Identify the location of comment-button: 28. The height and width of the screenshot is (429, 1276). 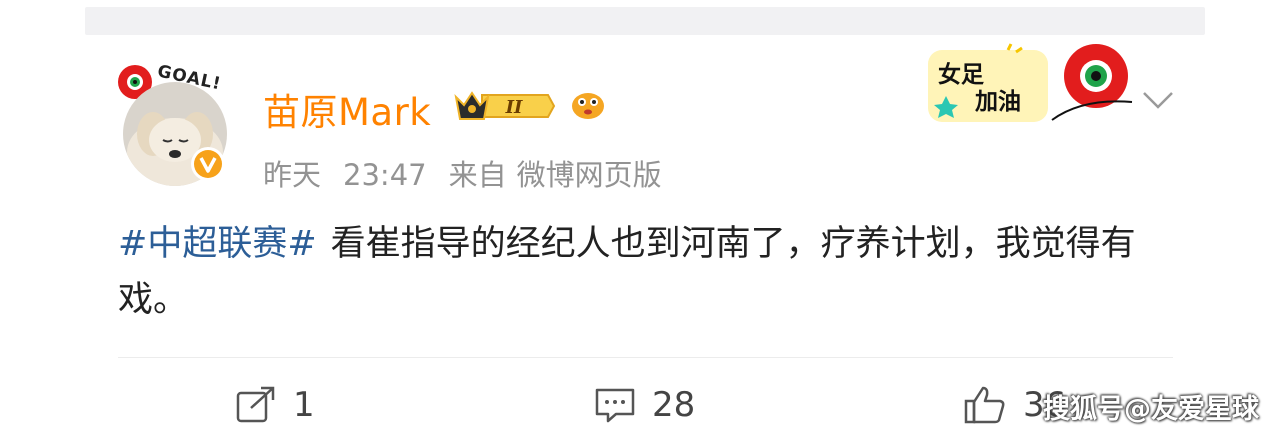
(644, 405).